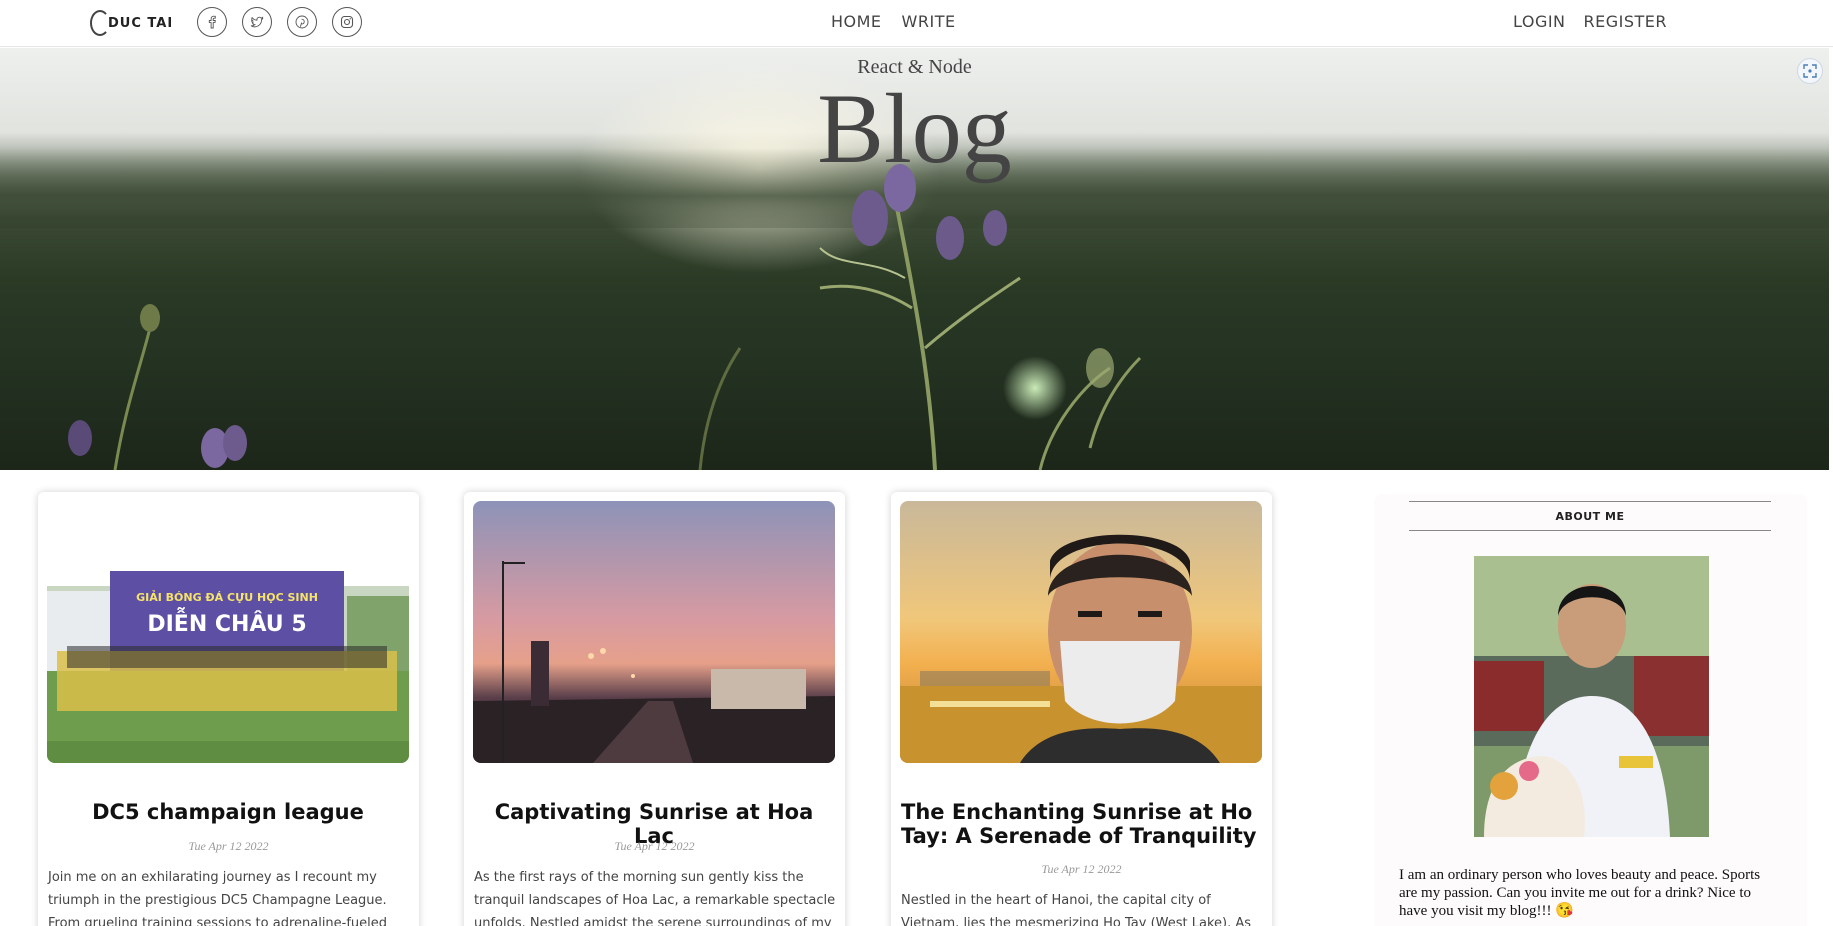 Image resolution: width=1833 pixels, height=926 pixels. I want to click on brand-name: DUC TAI, so click(141, 23).